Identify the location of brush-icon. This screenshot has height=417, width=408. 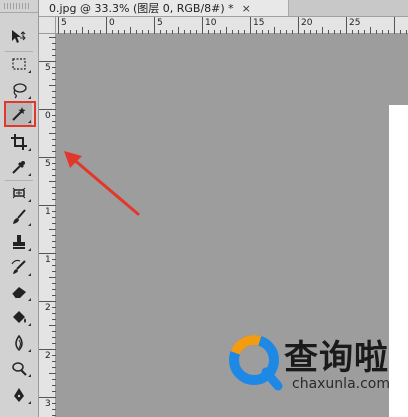
(19, 217).